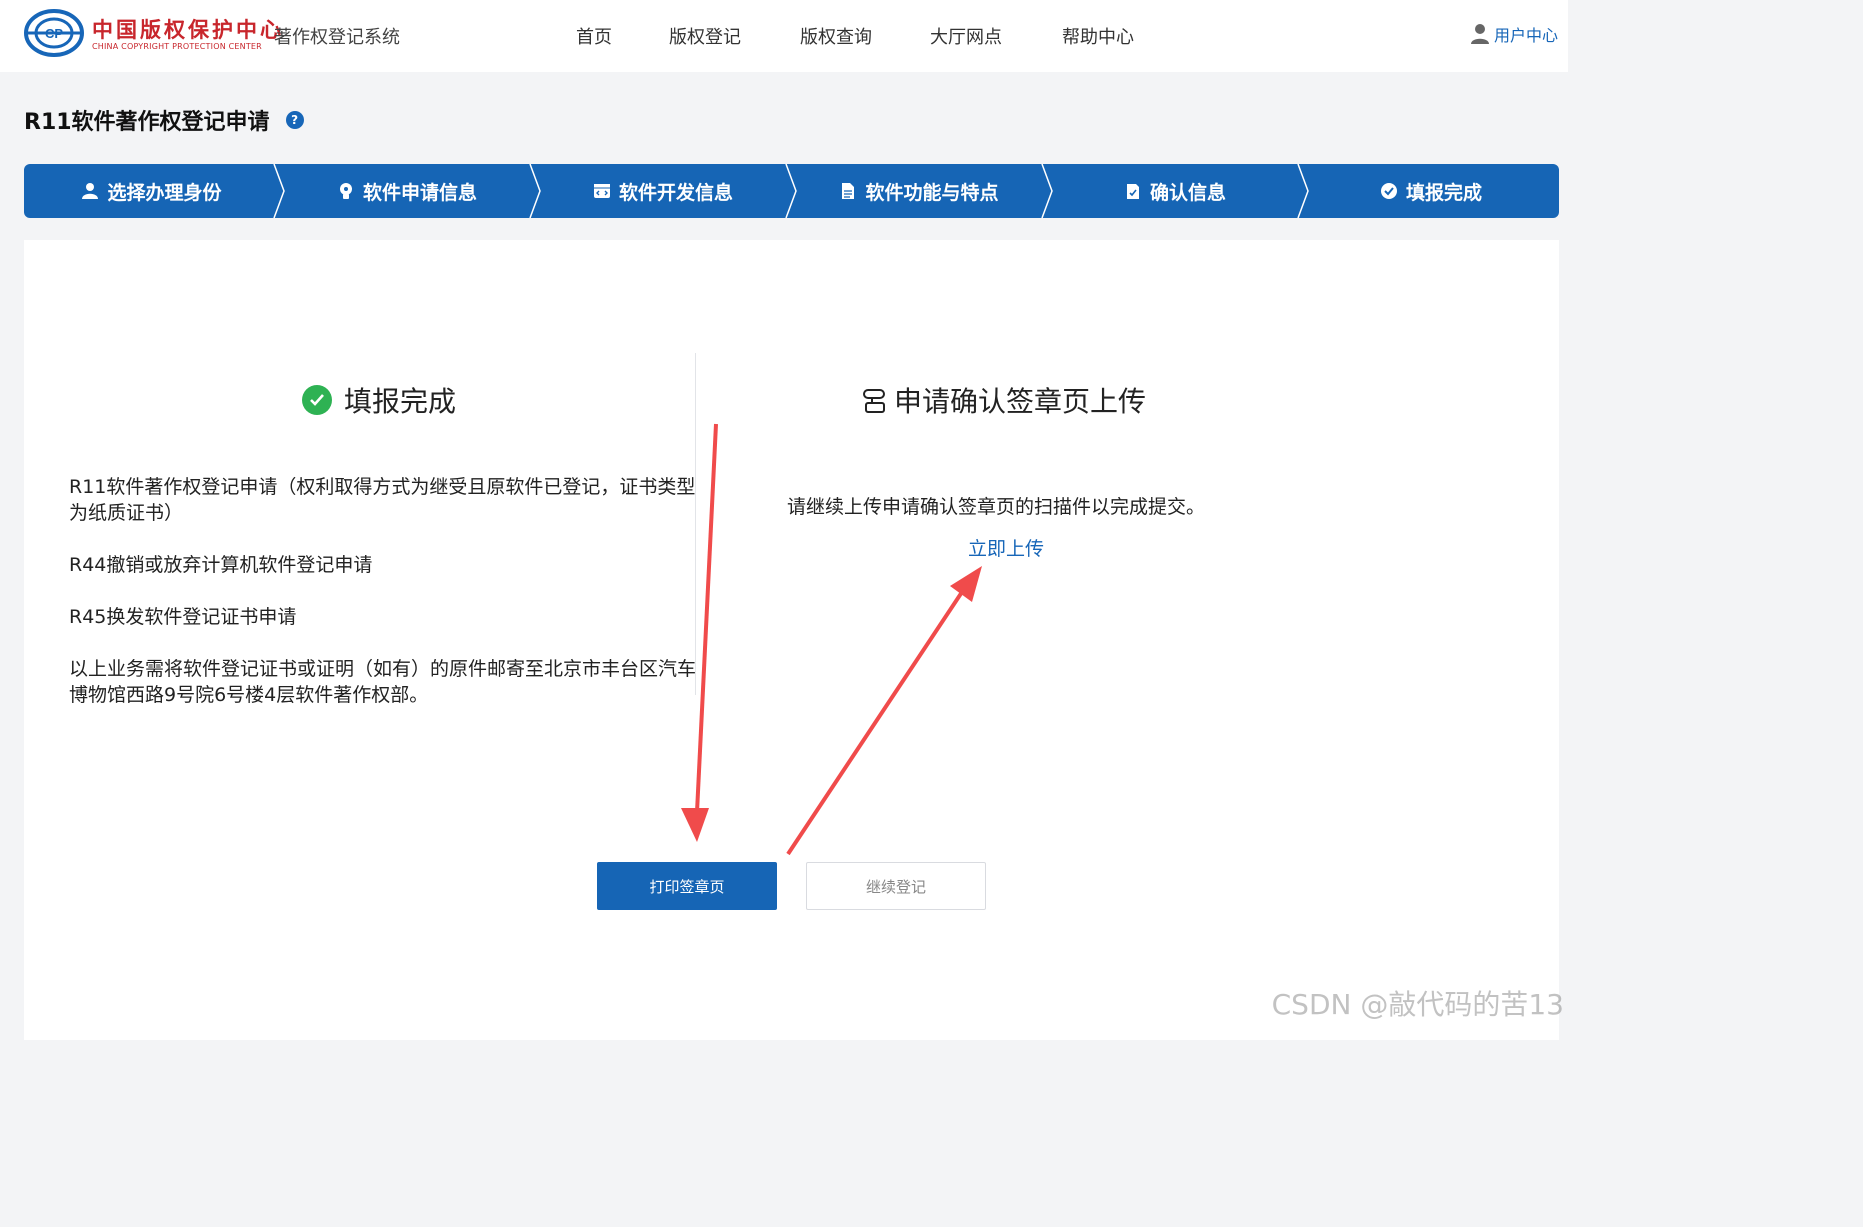 This screenshot has height=1227, width=1863. I want to click on bulb-icon, so click(345, 191).